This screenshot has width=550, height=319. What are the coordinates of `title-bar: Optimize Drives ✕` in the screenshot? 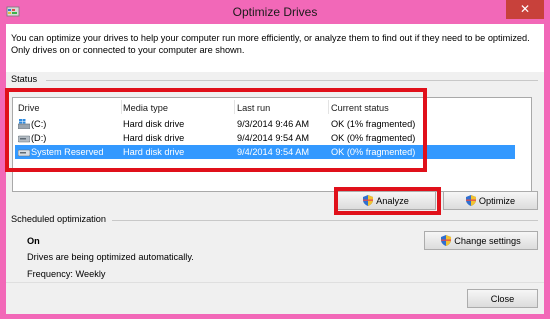 It's located at (275, 12).